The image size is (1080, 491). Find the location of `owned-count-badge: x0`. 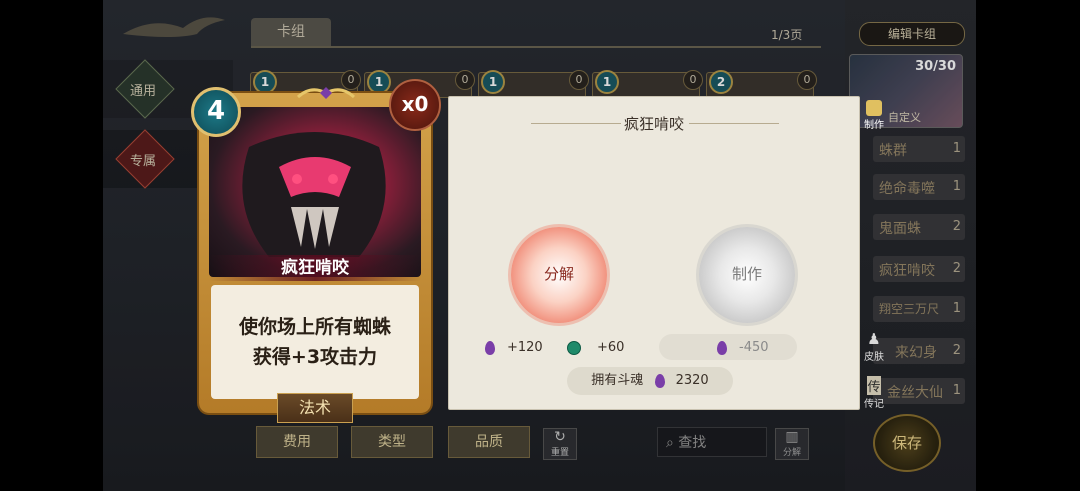

owned-count-badge: x0 is located at coordinates (415, 105).